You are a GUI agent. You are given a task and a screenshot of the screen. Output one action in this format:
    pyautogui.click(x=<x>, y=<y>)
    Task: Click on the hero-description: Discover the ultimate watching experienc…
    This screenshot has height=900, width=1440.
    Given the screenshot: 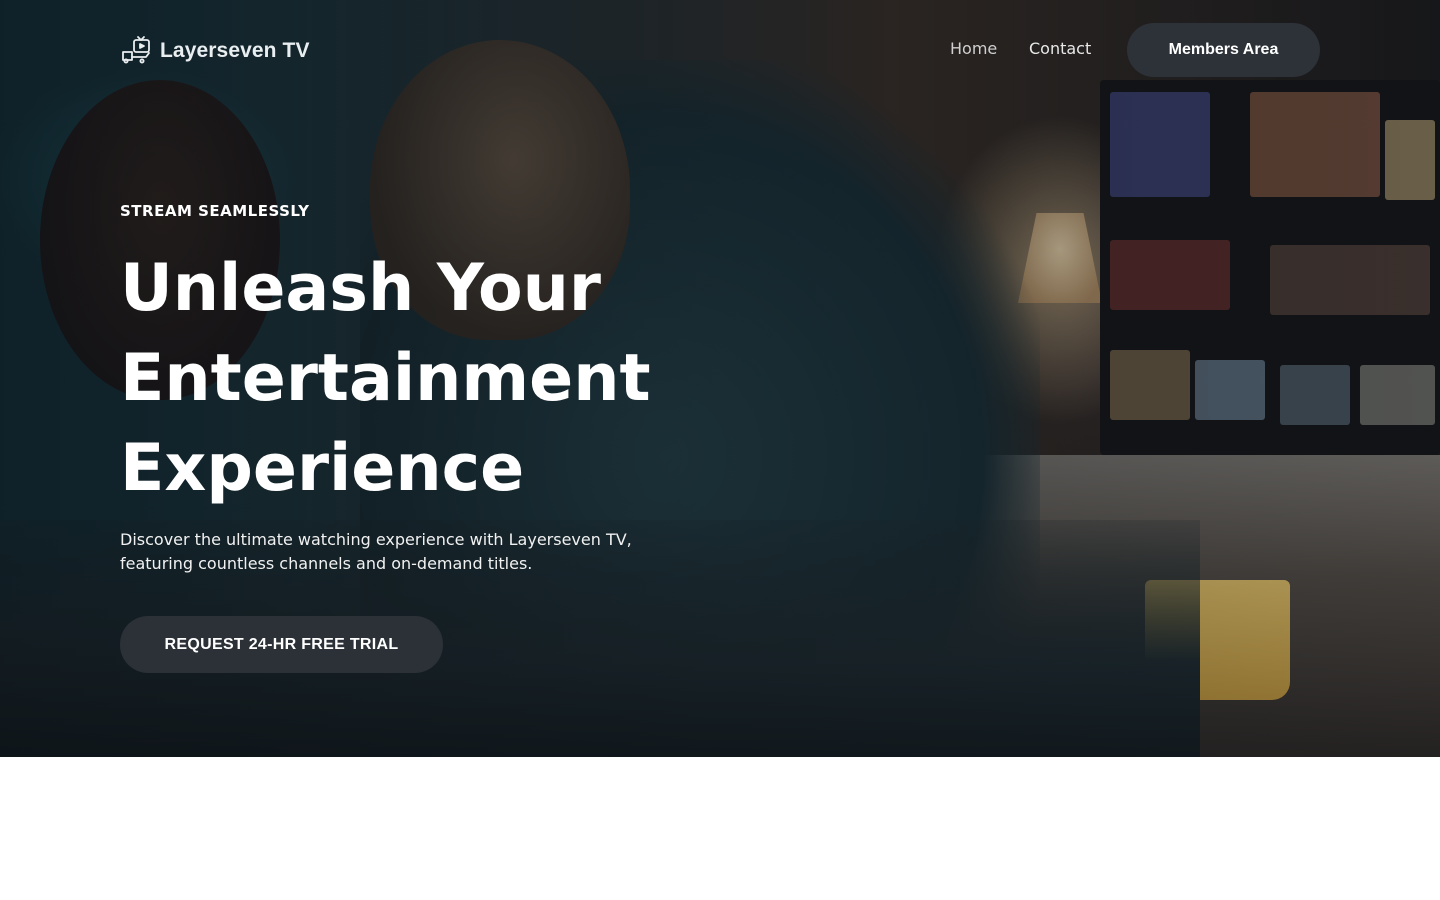 What is the action you would take?
    pyautogui.click(x=376, y=551)
    